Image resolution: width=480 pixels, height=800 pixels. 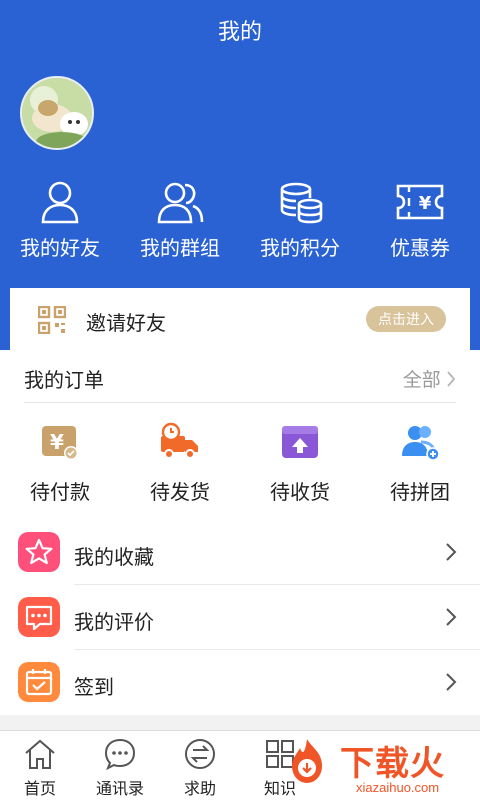 I want to click on tab-home: 首页, so click(x=40, y=765).